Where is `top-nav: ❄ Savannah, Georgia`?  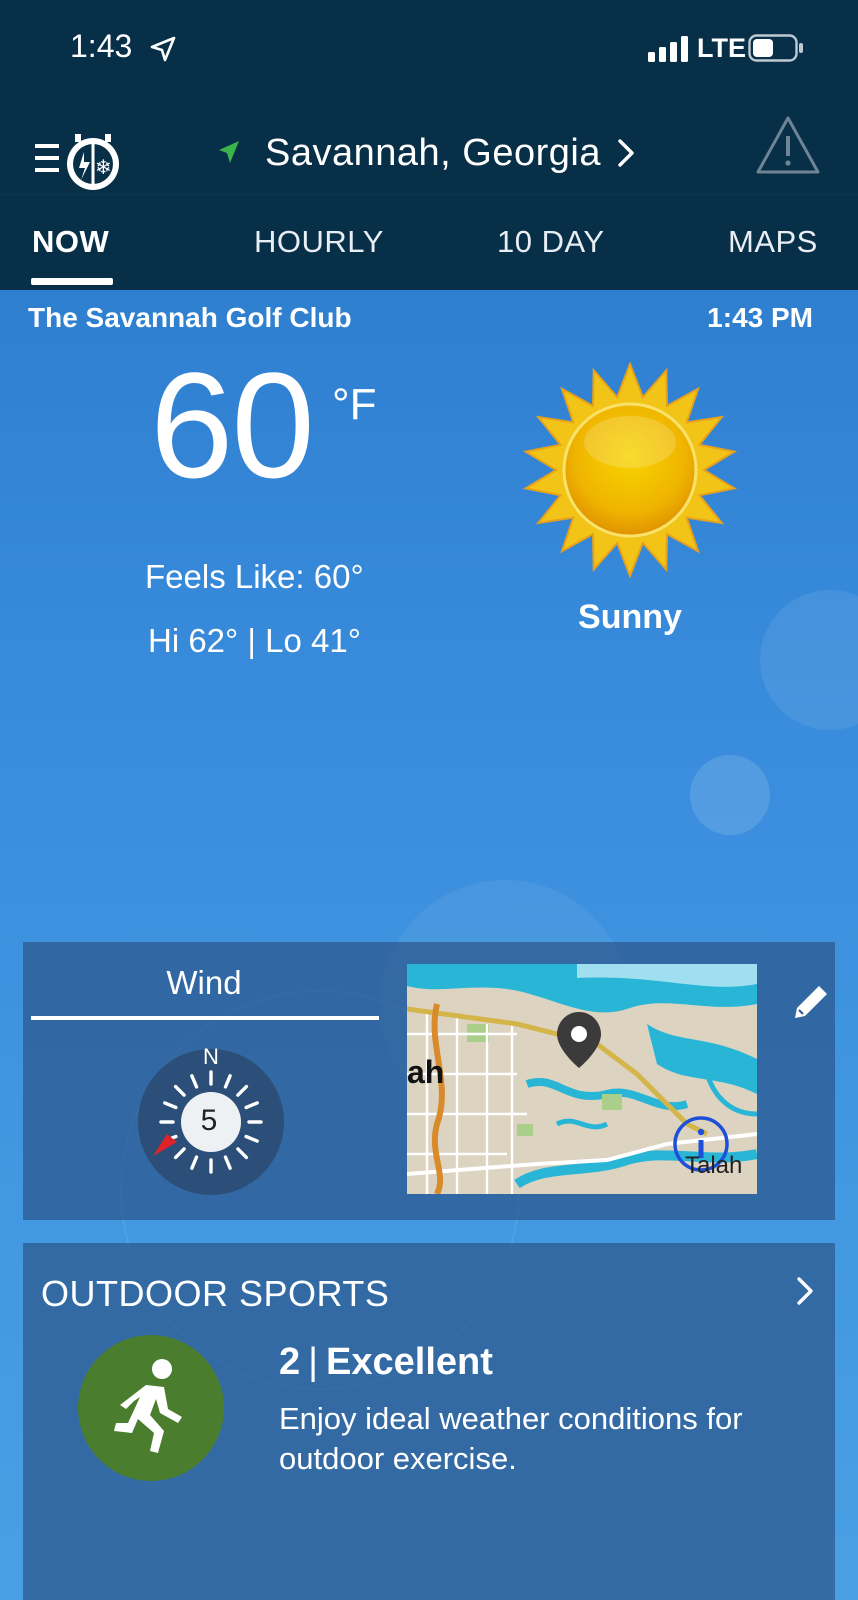
top-nav: ❄ Savannah, Georgia is located at coordinates (429, 147).